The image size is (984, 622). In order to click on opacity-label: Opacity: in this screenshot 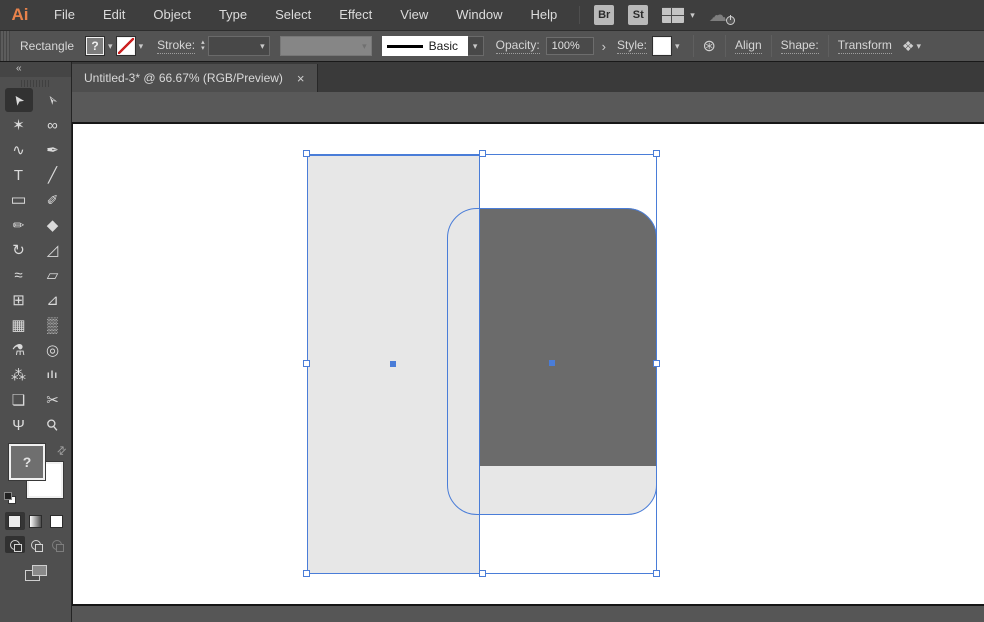, I will do `click(517, 46)`.